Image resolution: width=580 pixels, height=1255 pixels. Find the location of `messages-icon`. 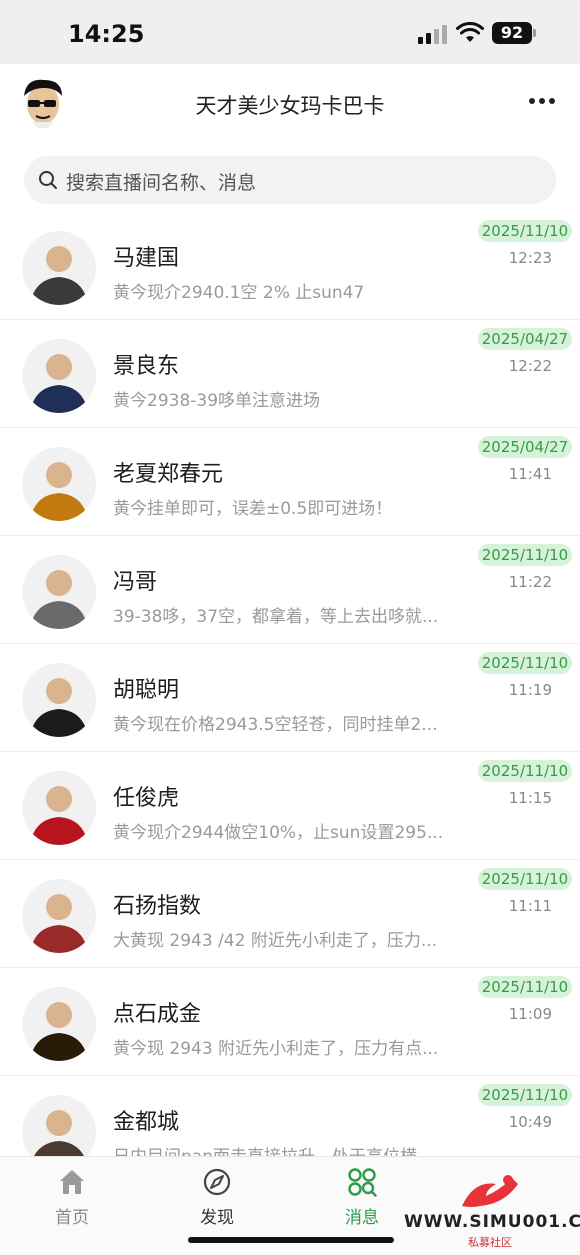

messages-icon is located at coordinates (362, 1182).